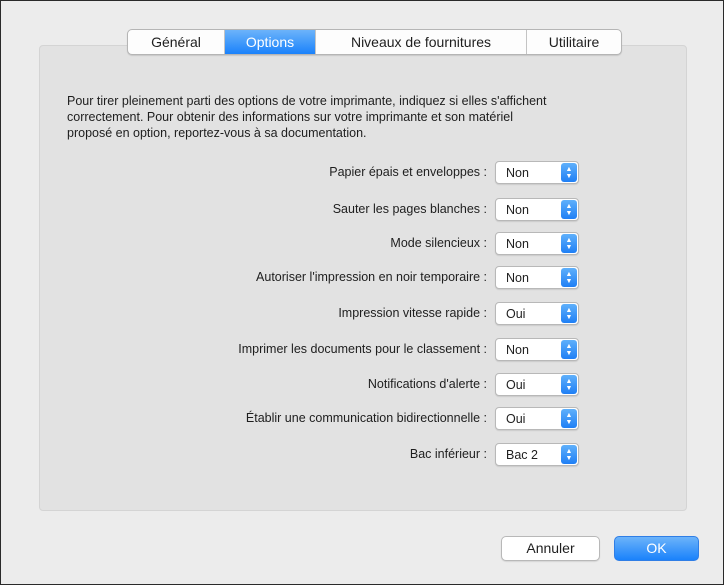 The height and width of the screenshot is (585, 724). I want to click on thick-paper-label: Papier épais et enveloppes :, so click(408, 172).